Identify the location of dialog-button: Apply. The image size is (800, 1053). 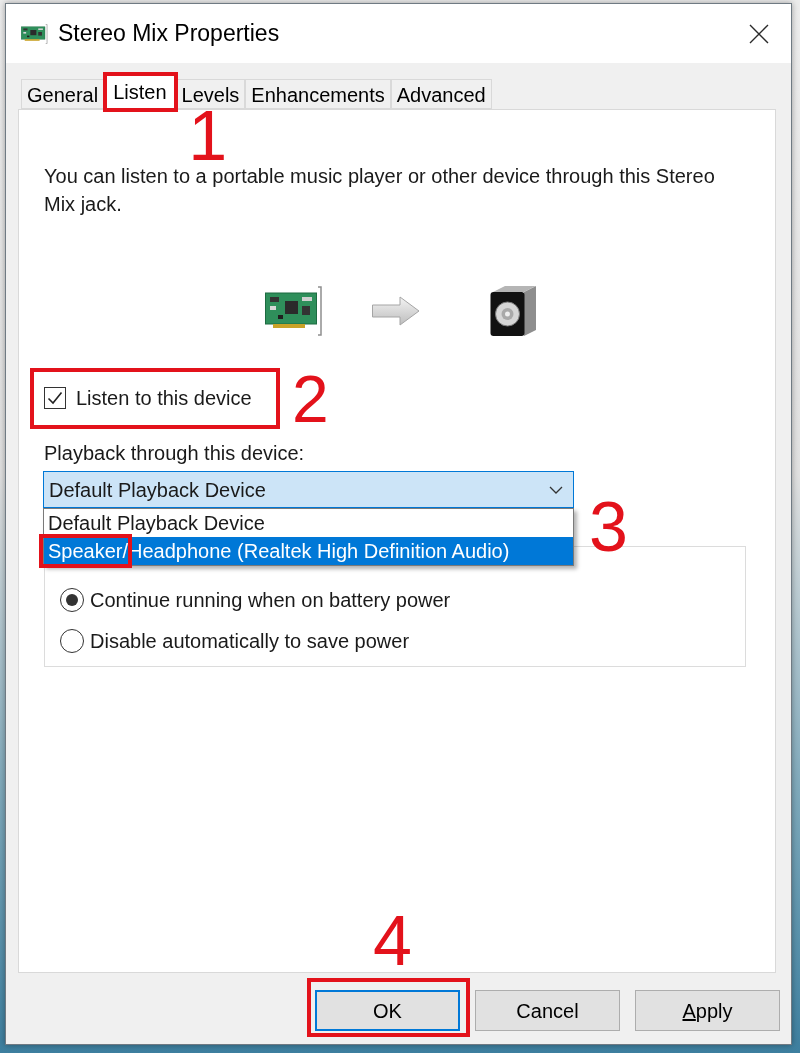
(707, 1010).